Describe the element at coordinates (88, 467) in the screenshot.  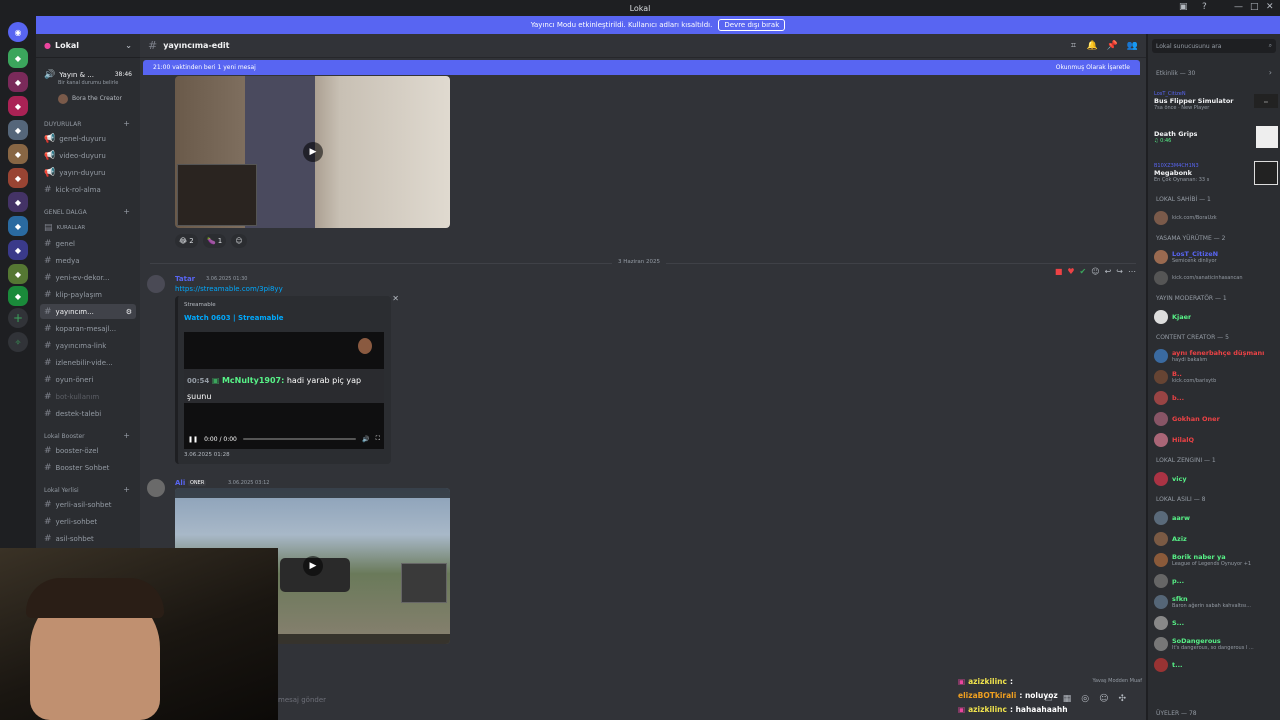
I see `channel-booster-sohbet: # Booster Sohbet` at that location.